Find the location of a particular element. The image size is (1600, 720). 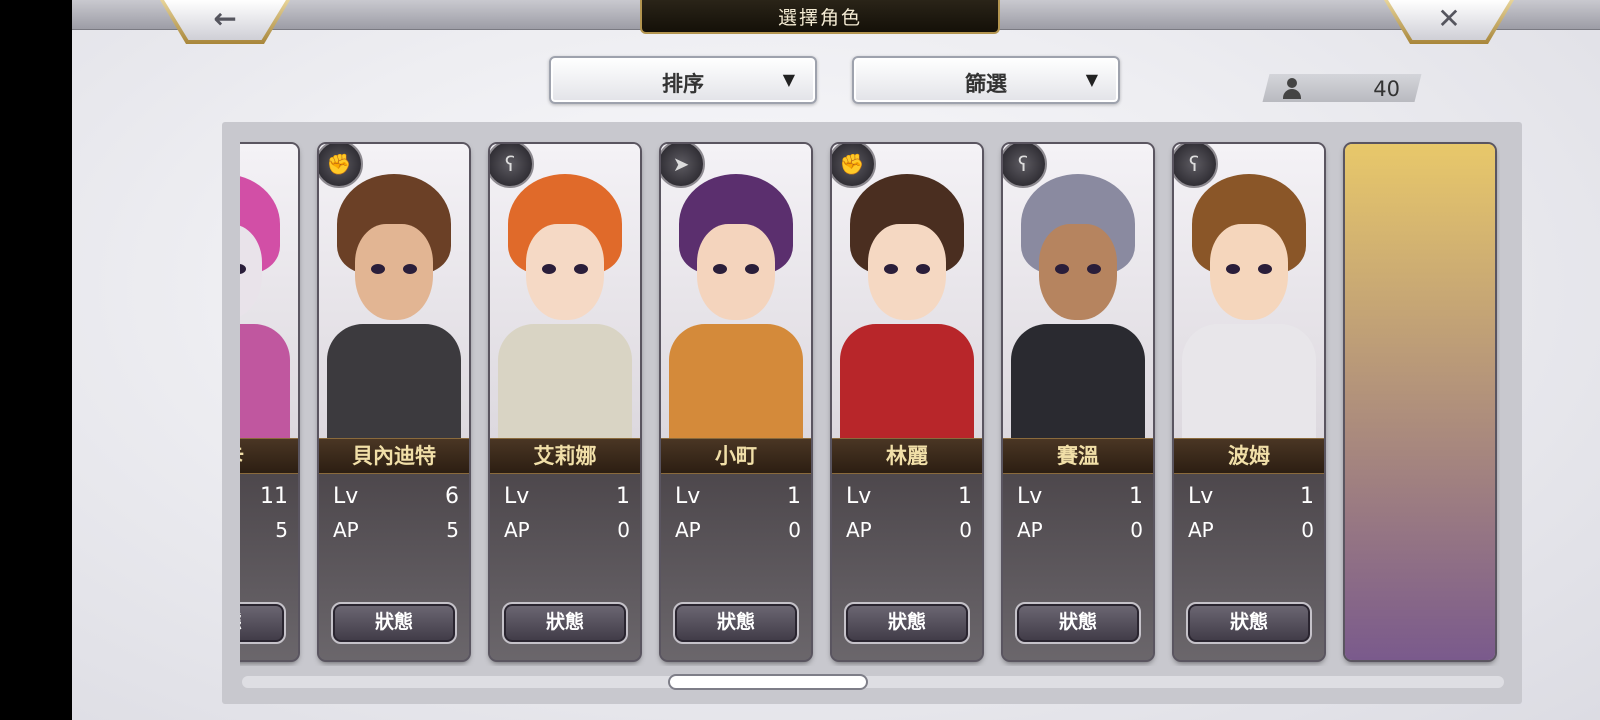

character-name: 艾莉娜 is located at coordinates (565, 456).